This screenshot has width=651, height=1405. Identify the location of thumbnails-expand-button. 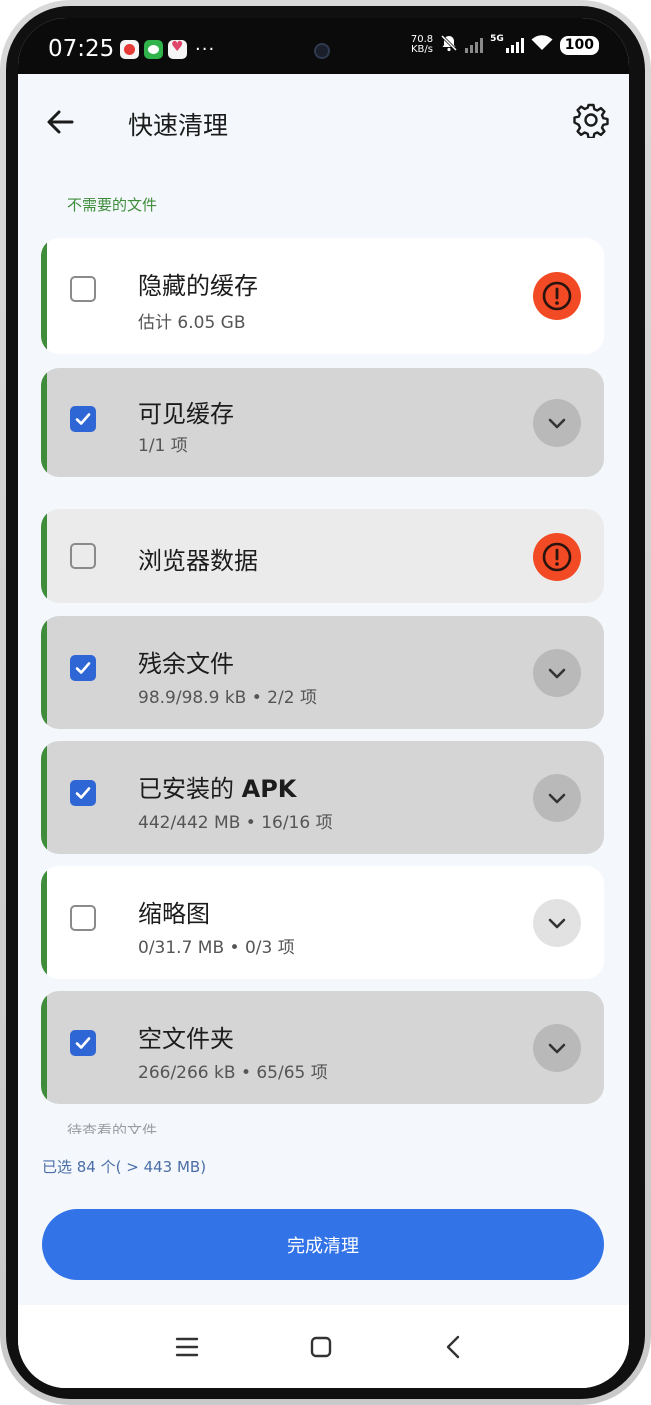
(557, 923).